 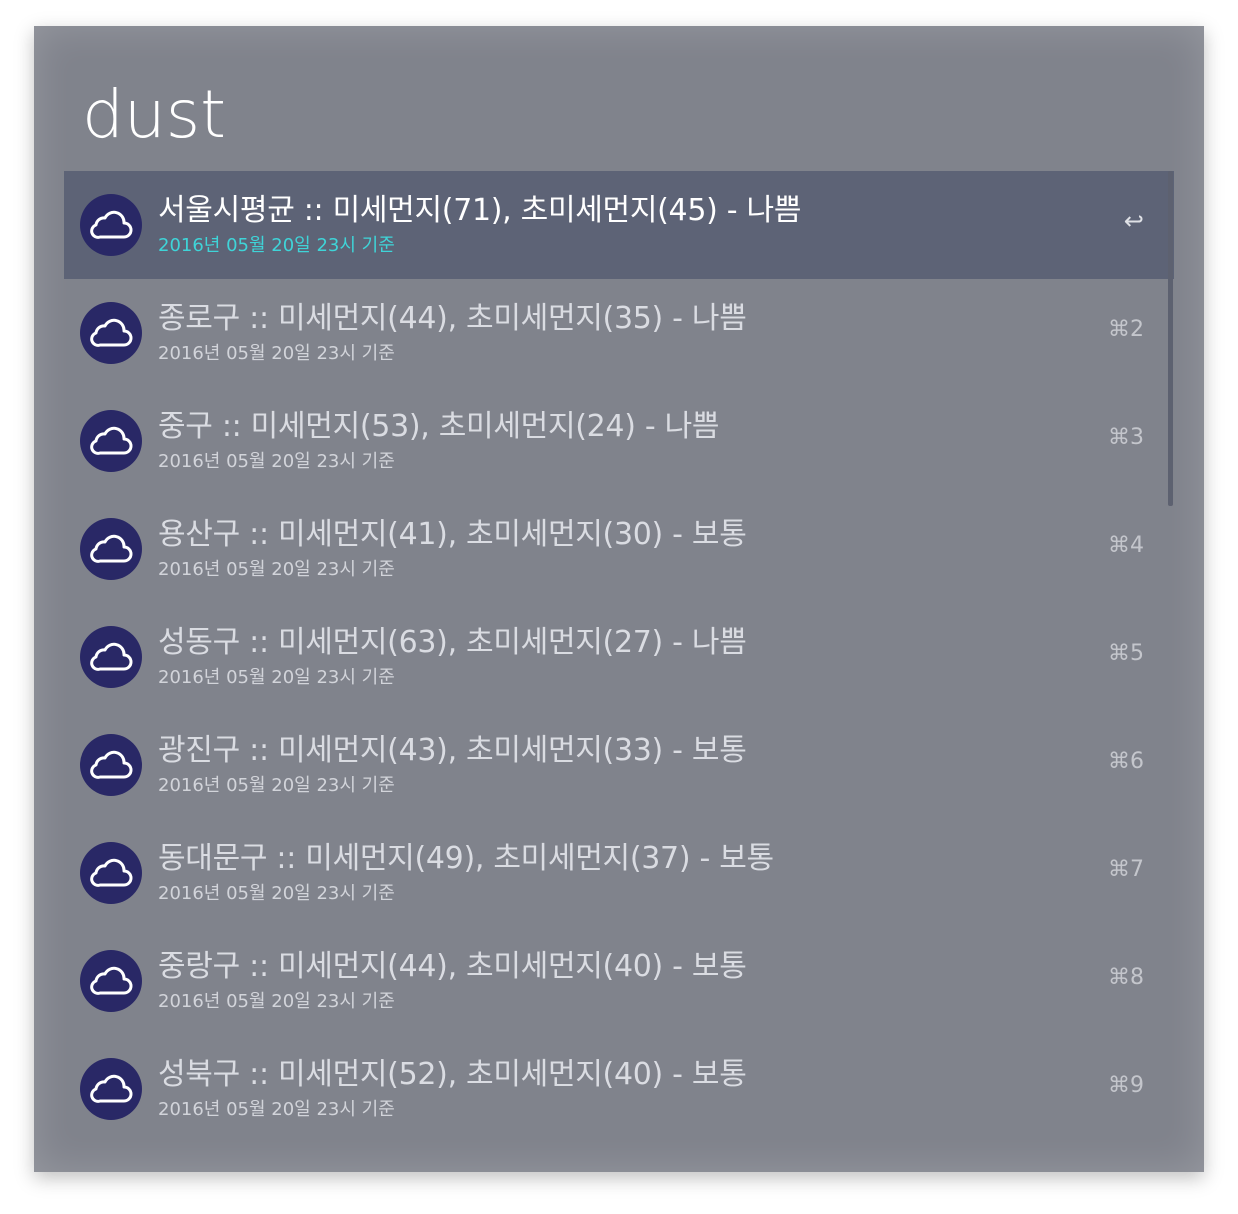 What do you see at coordinates (452, 1074) in the screenshot?
I see `result-title: 성북구 :: 미세먼지(52), 초미세먼지(40) - 보통` at bounding box center [452, 1074].